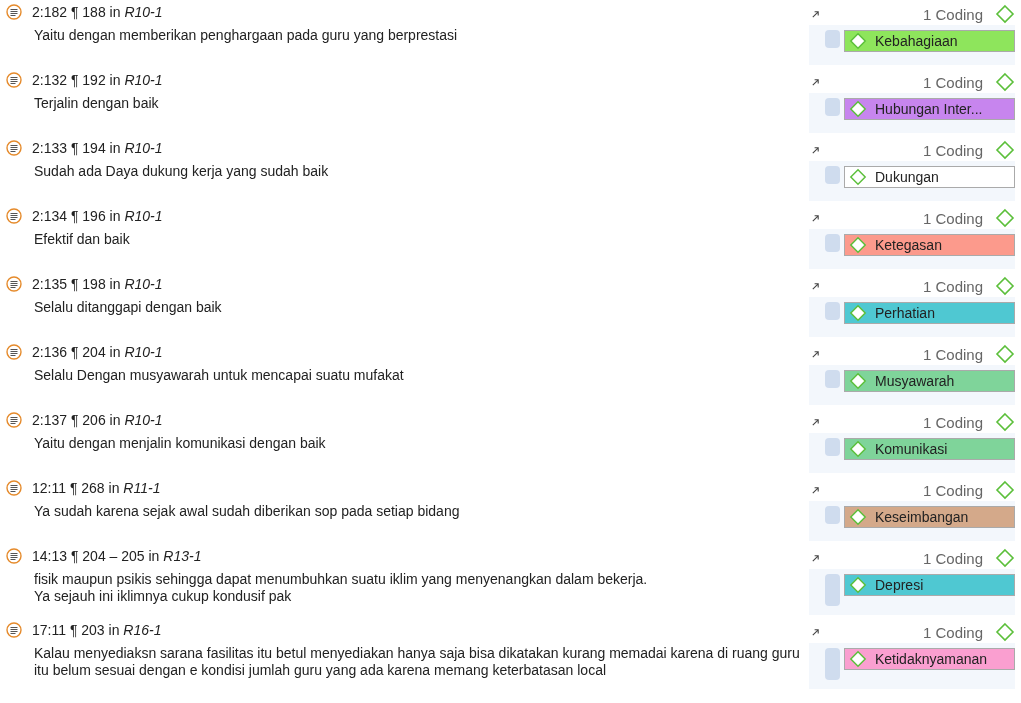 This screenshot has width=1021, height=703. Describe the element at coordinates (246, 35) in the screenshot. I see `quote-text: Yaitu dengan memberikan penghargaan pada guru yang berprestasi` at that location.